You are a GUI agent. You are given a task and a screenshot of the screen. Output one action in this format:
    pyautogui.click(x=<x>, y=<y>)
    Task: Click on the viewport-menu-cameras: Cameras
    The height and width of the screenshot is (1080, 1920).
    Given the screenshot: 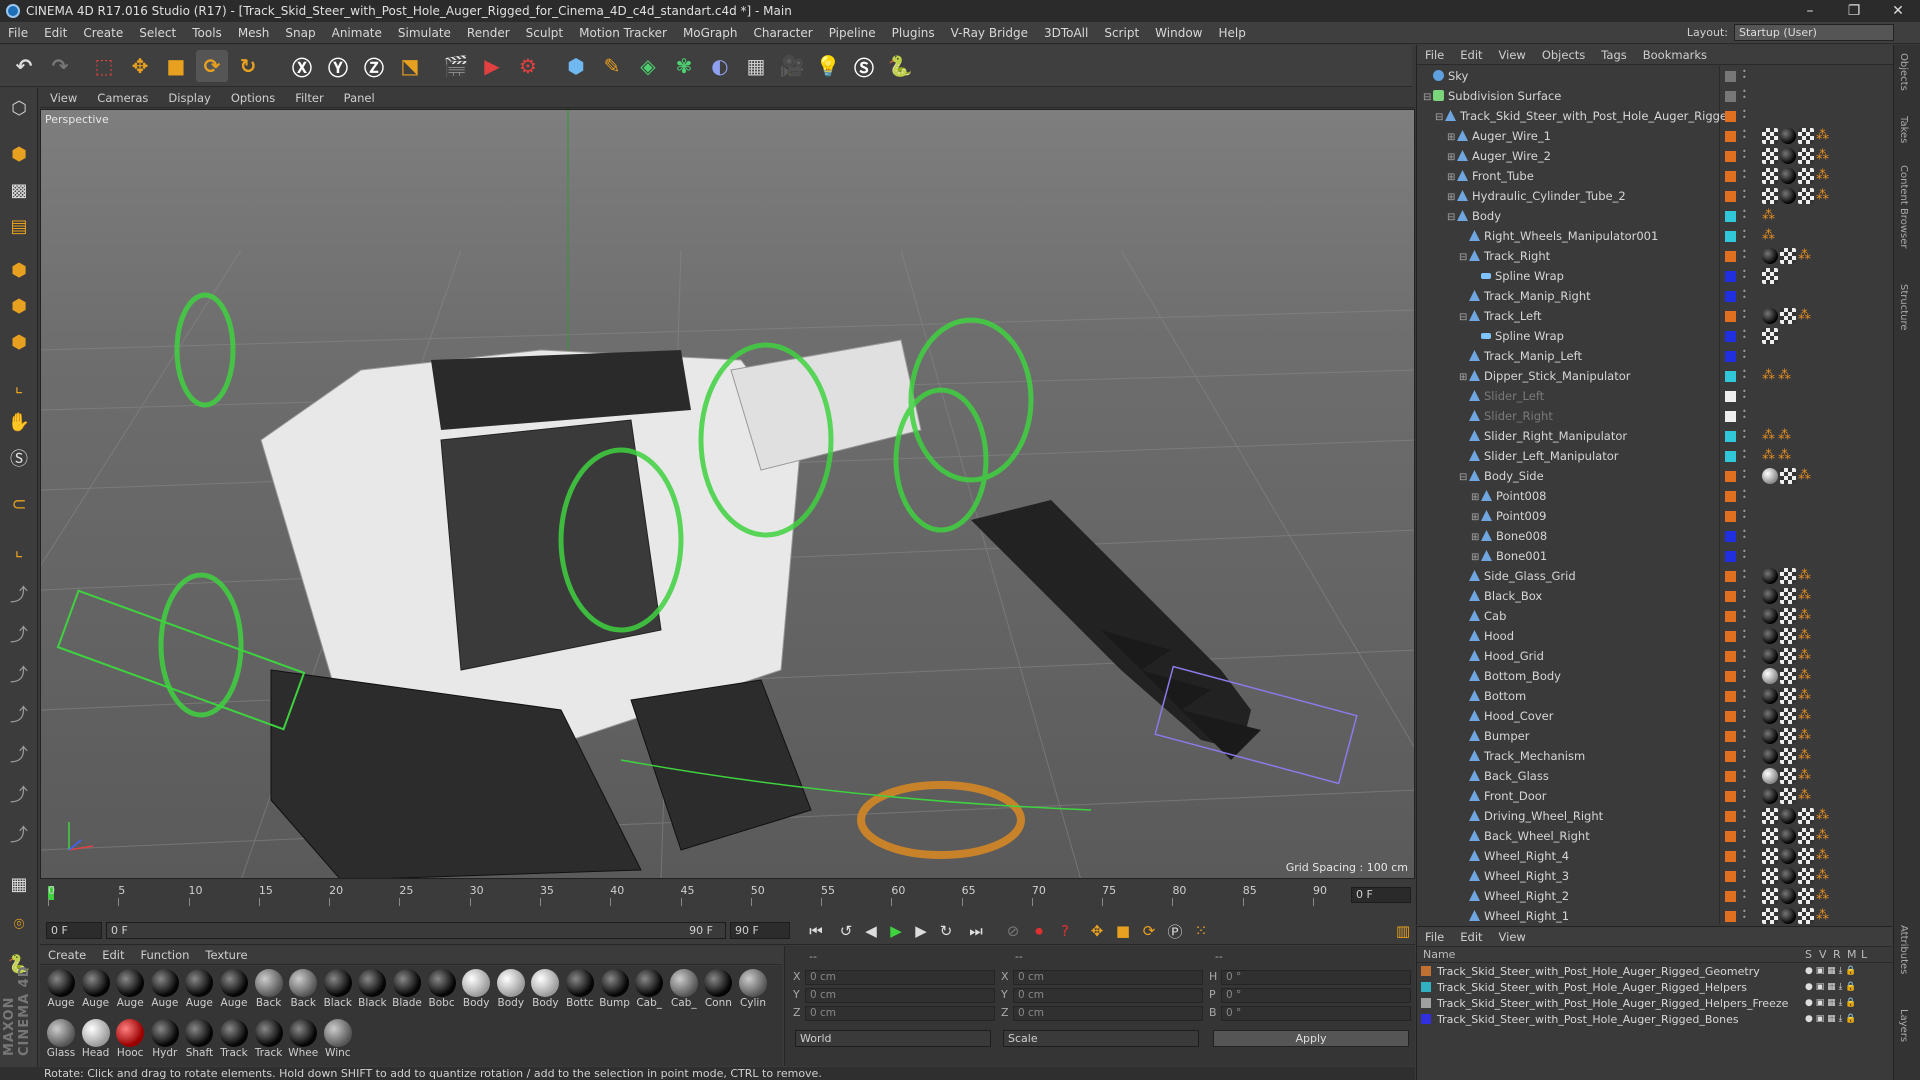 What is the action you would take?
    pyautogui.click(x=122, y=98)
    